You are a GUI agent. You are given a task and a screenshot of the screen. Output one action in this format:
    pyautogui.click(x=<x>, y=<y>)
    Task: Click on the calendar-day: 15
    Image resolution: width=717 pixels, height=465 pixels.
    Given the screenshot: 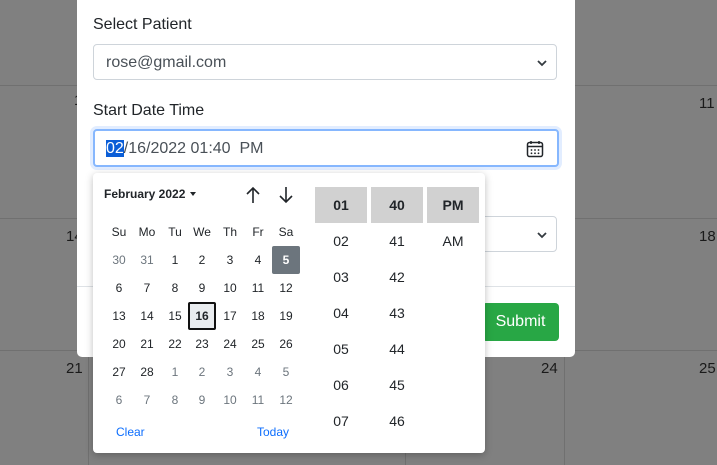 What is the action you would take?
    pyautogui.click(x=175, y=316)
    